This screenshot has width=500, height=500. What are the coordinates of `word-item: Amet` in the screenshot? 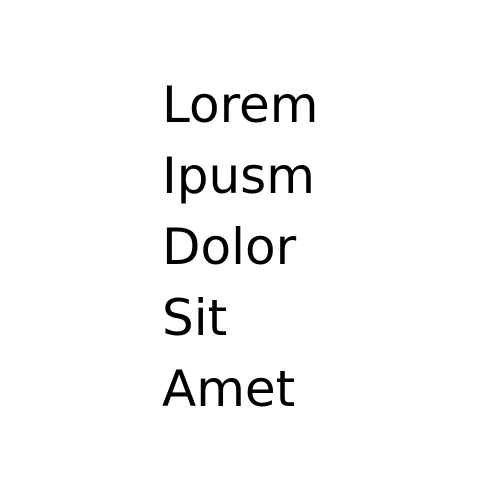 It's located at (229, 389).